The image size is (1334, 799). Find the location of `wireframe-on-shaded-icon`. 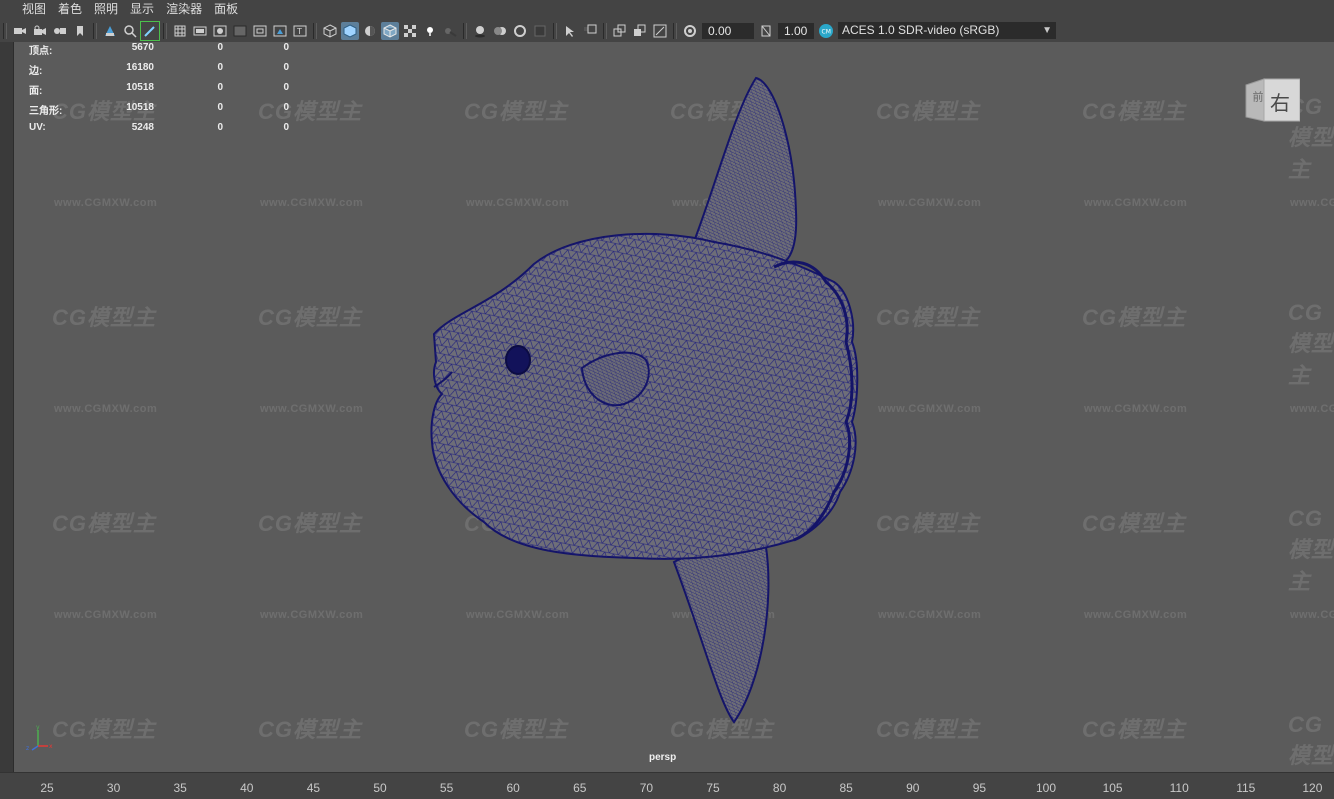

wireframe-on-shaded-icon is located at coordinates (390, 30).